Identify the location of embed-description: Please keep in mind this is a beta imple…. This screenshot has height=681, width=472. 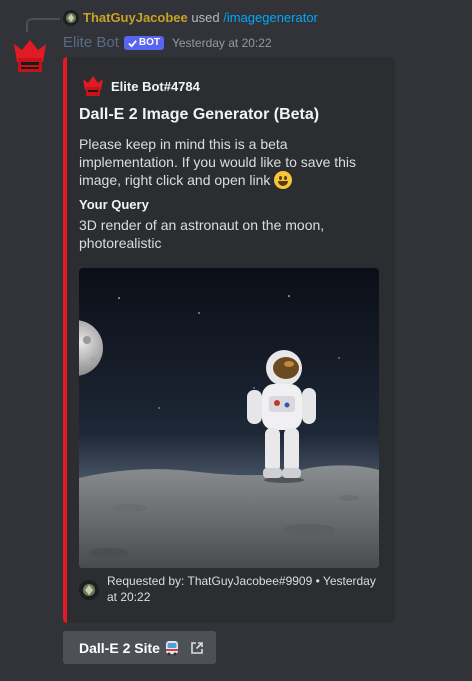
(232, 162).